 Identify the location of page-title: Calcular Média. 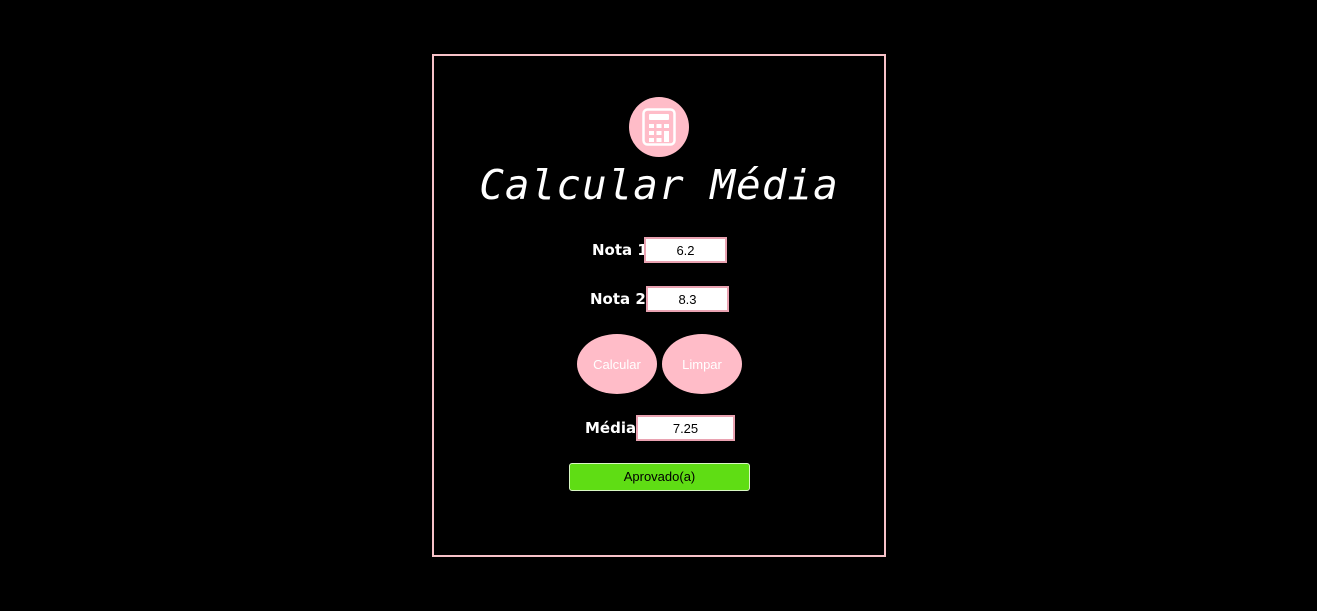
(659, 185).